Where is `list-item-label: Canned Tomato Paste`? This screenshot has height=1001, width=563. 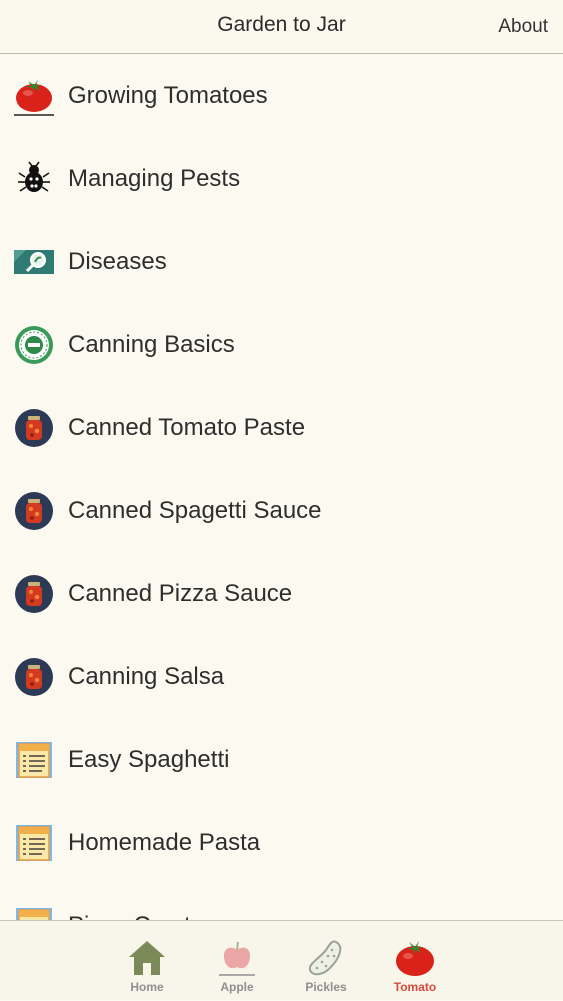
list-item-label: Canned Tomato Paste is located at coordinates (187, 427).